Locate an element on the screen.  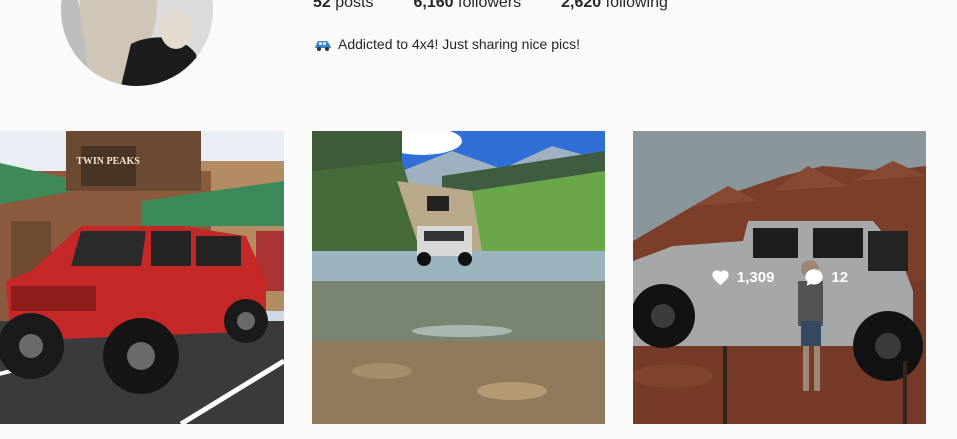
comments-count: 12 is located at coordinates (840, 277).